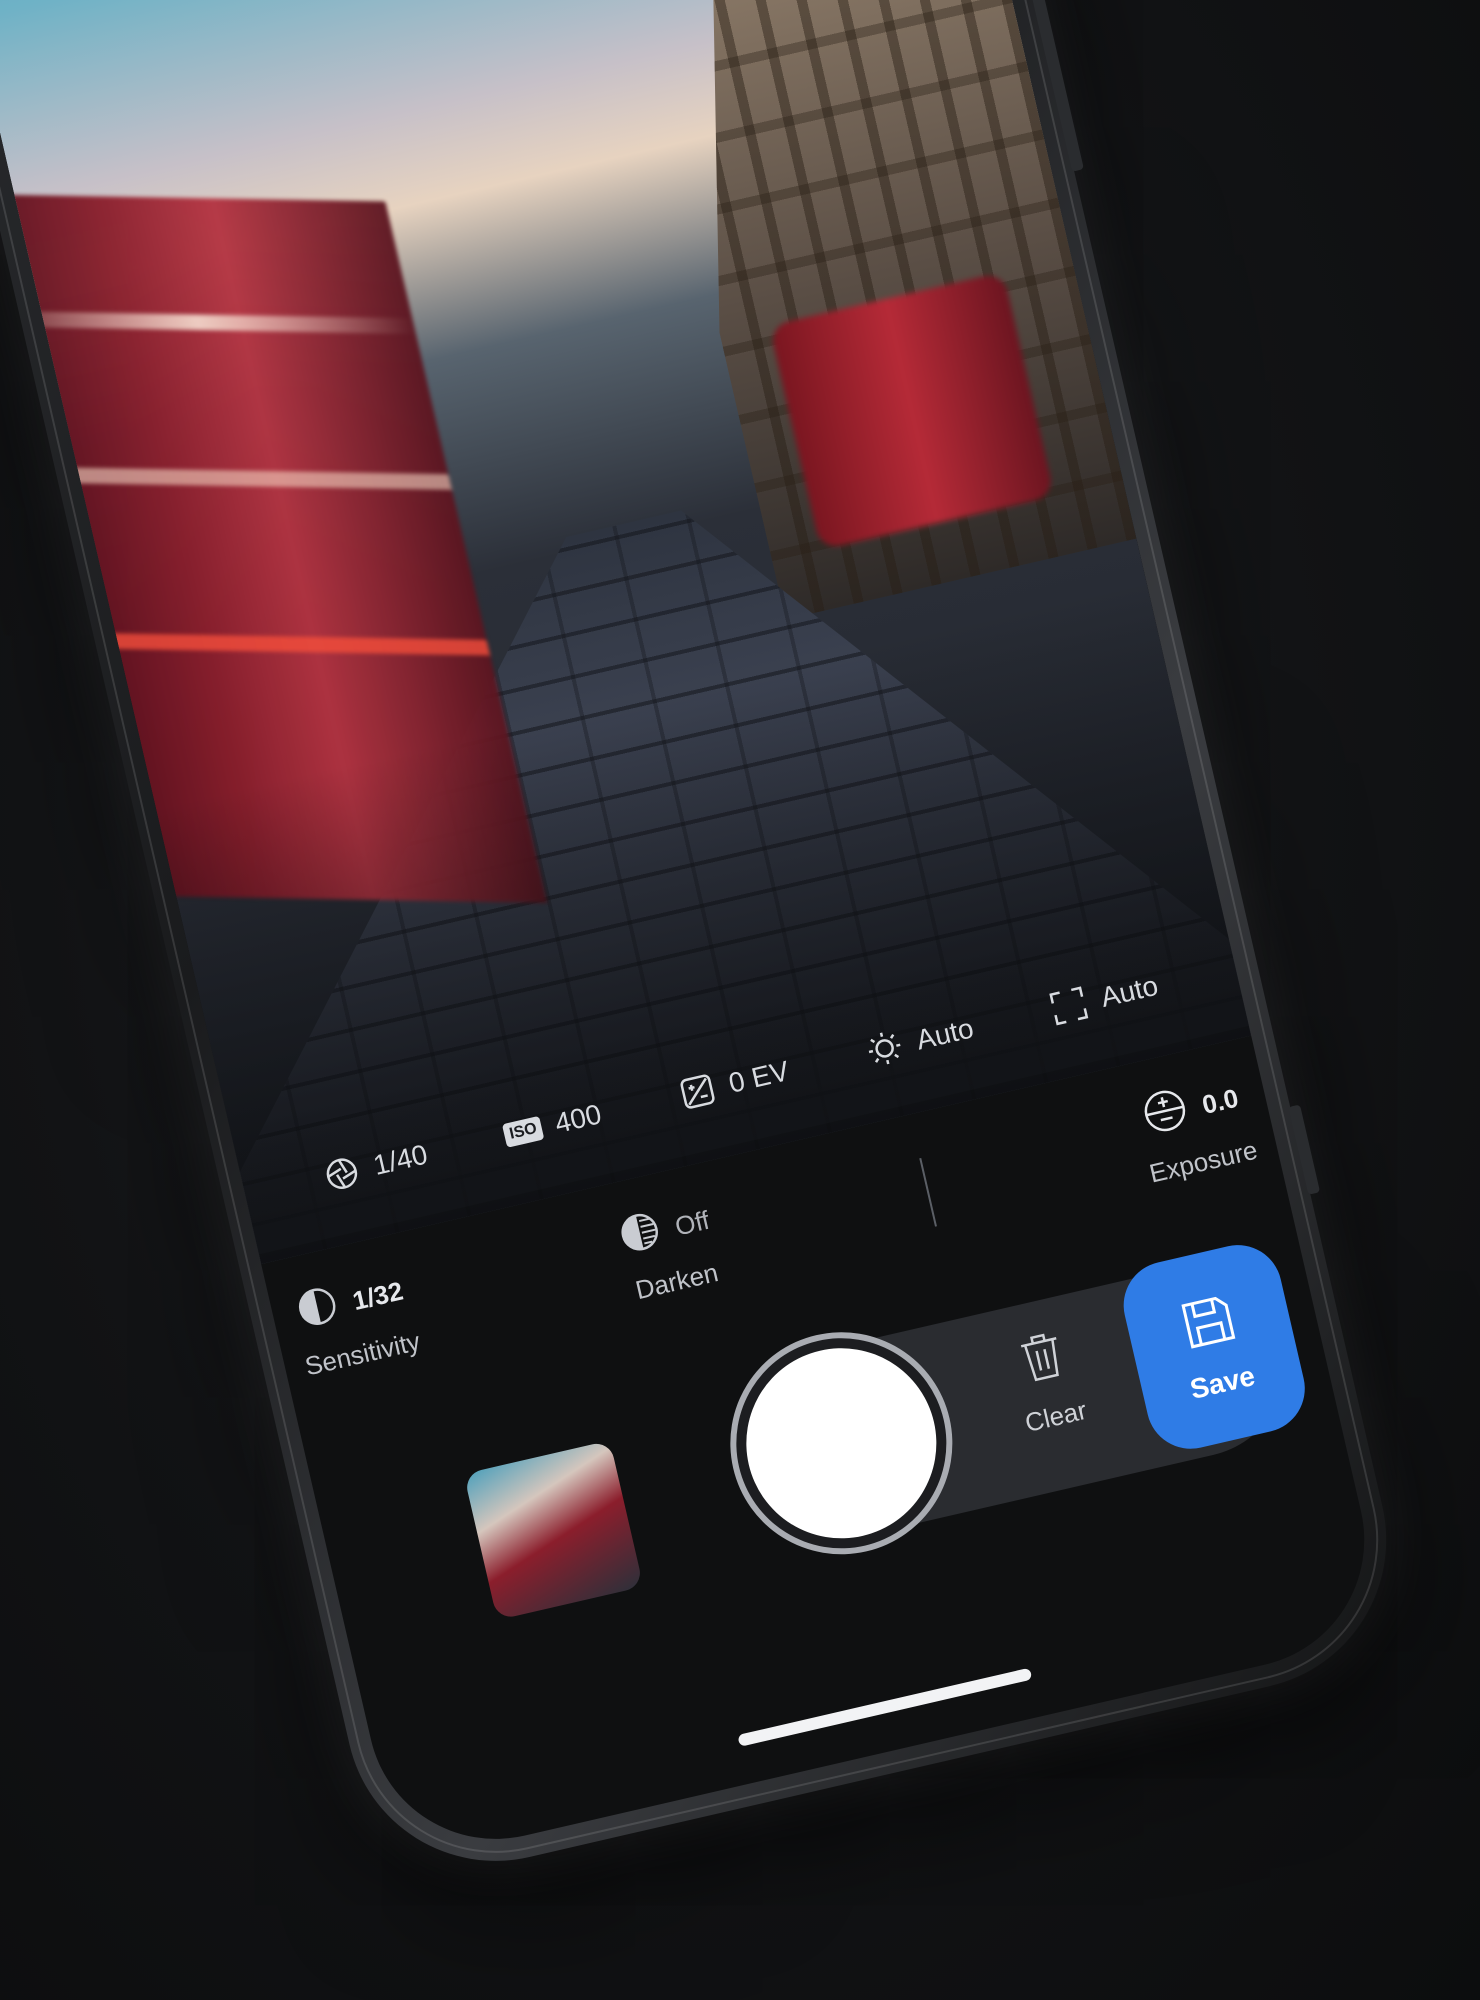 Image resolution: width=1480 pixels, height=2000 pixels. Describe the element at coordinates (945, 1034) in the screenshot. I see `white-balance-value: Auto` at that location.